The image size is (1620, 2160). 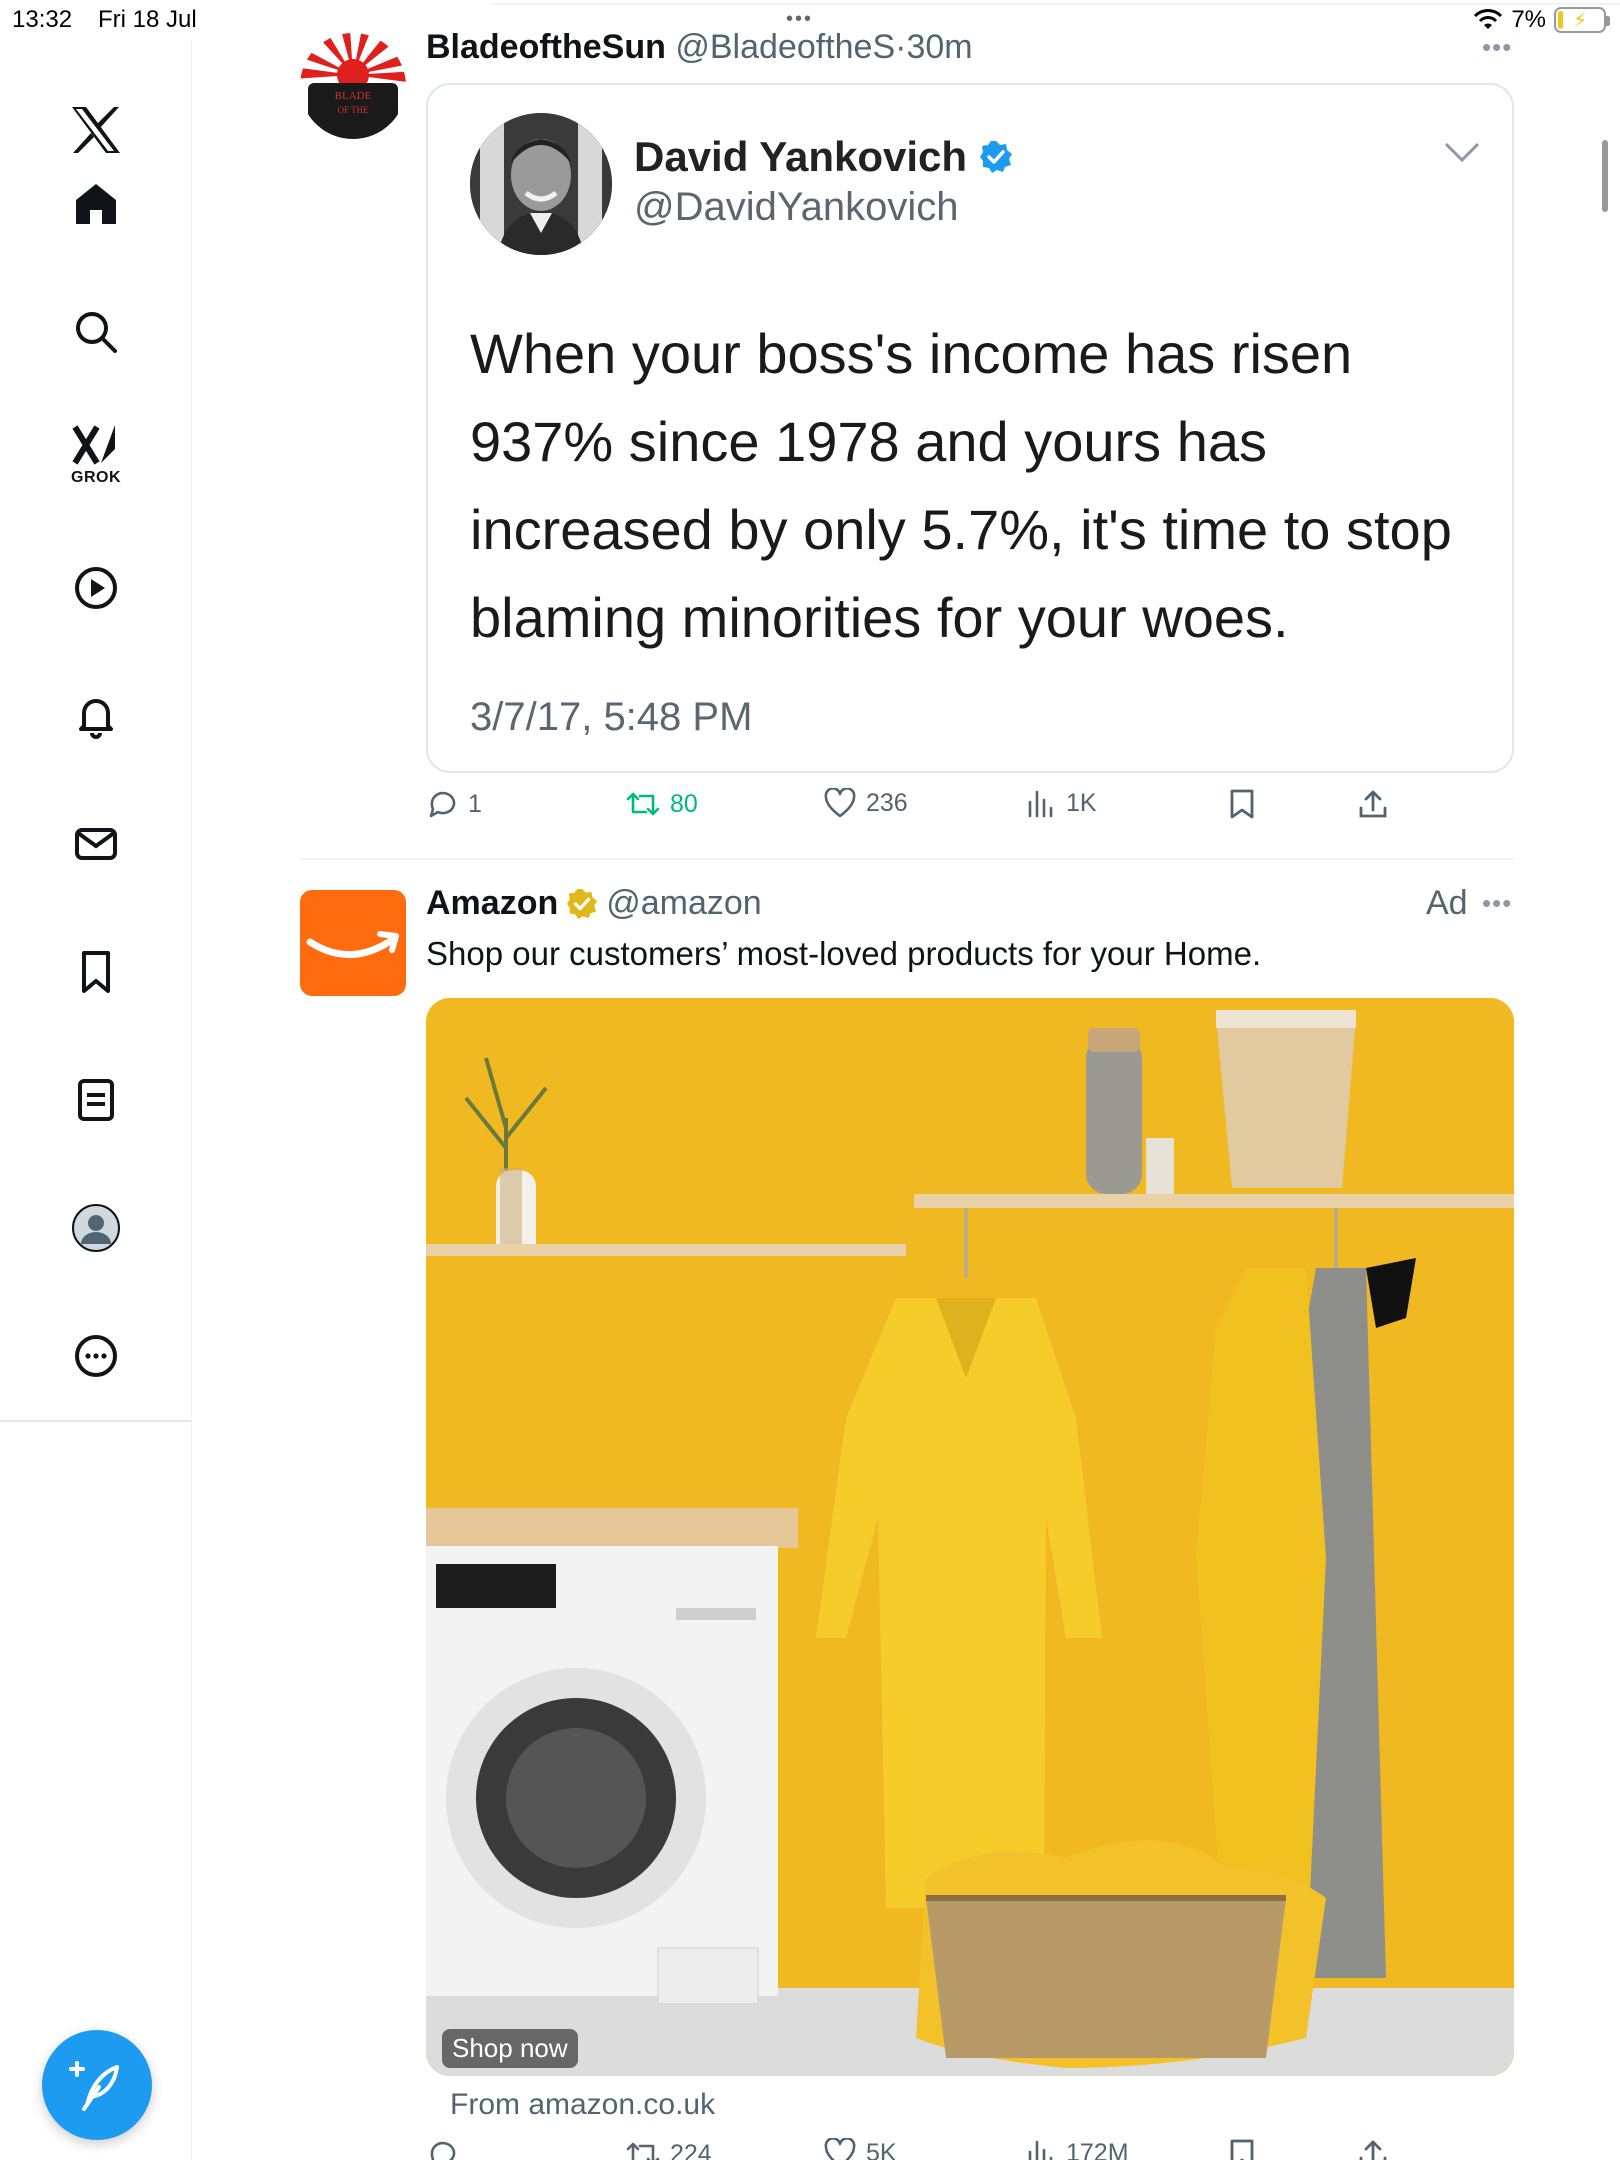 What do you see at coordinates (683, 903) in the screenshot?
I see `ad-handle: @amazon` at bounding box center [683, 903].